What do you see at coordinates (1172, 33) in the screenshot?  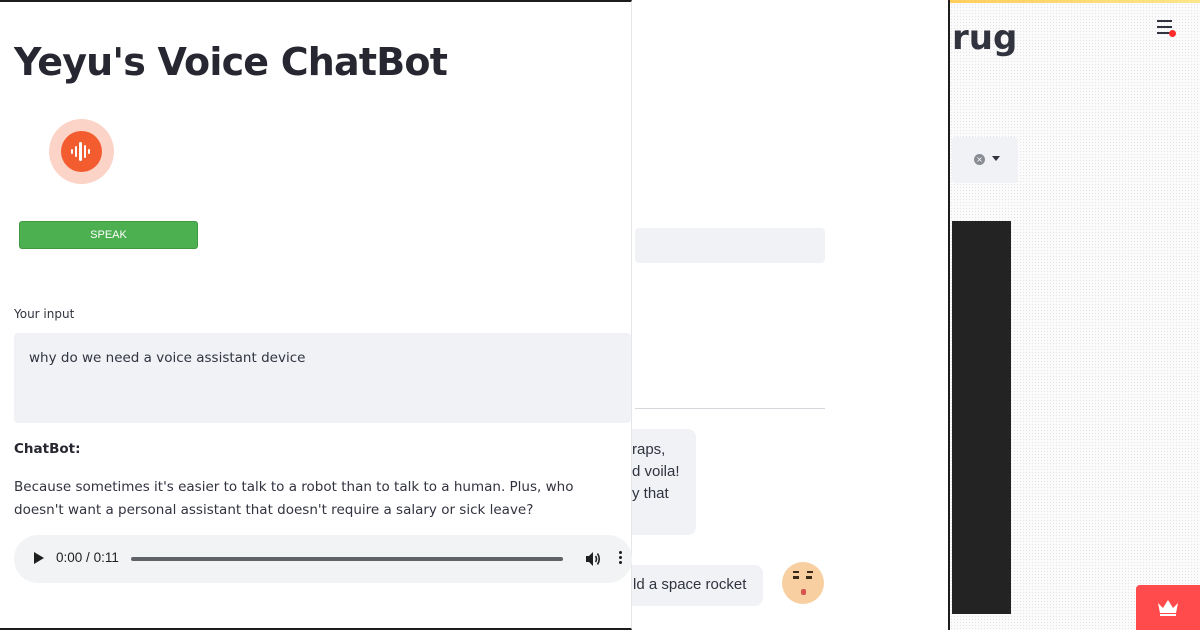 I see `notification-dot` at bounding box center [1172, 33].